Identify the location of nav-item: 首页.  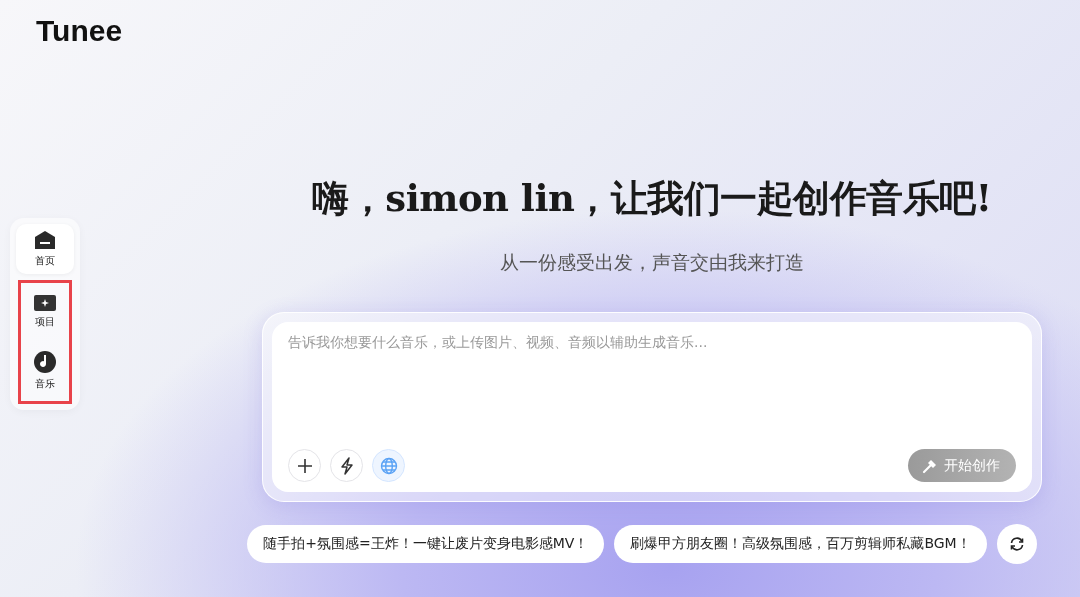
(45, 249).